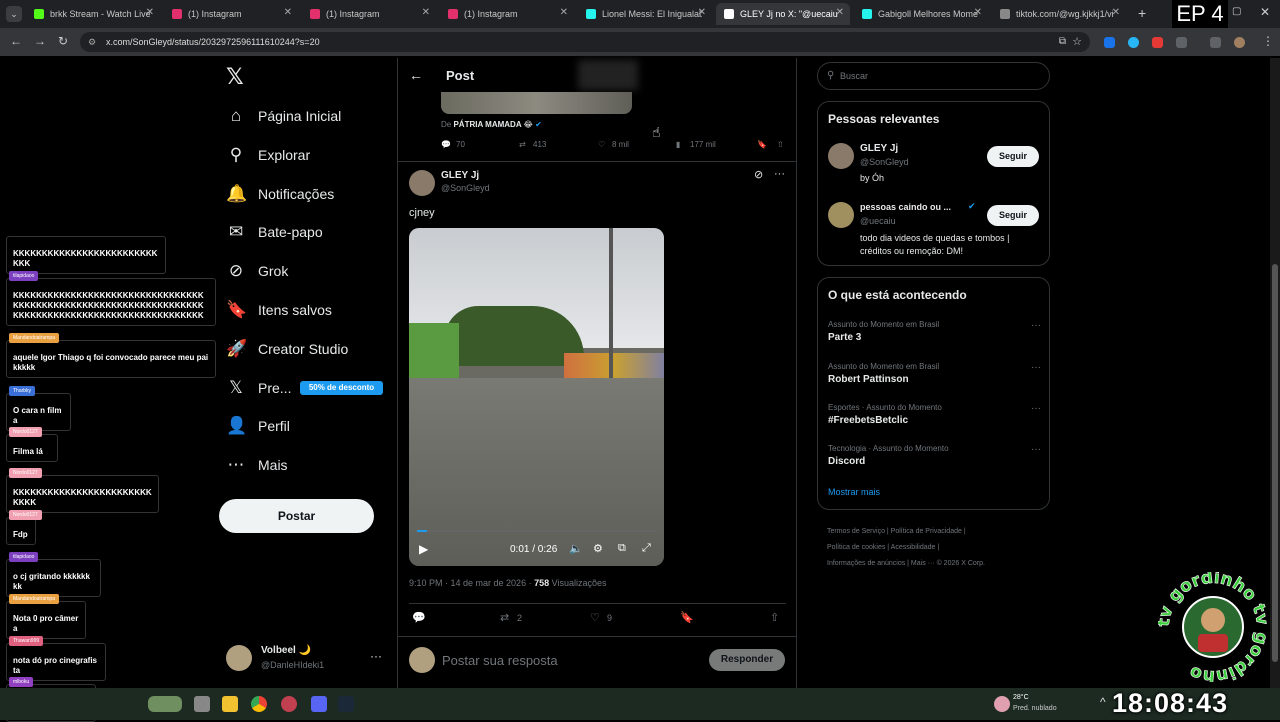  What do you see at coordinates (319, 704) in the screenshot?
I see `discord-icon` at bounding box center [319, 704].